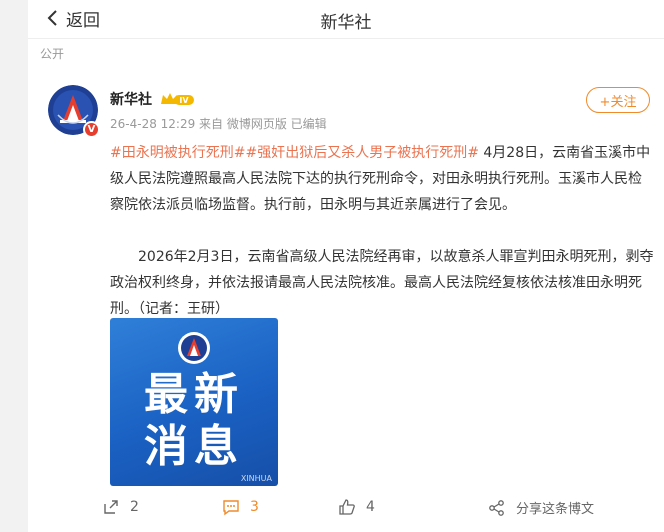 This screenshot has width=664, height=532. I want to click on level-crown-icon: IV, so click(177, 99).